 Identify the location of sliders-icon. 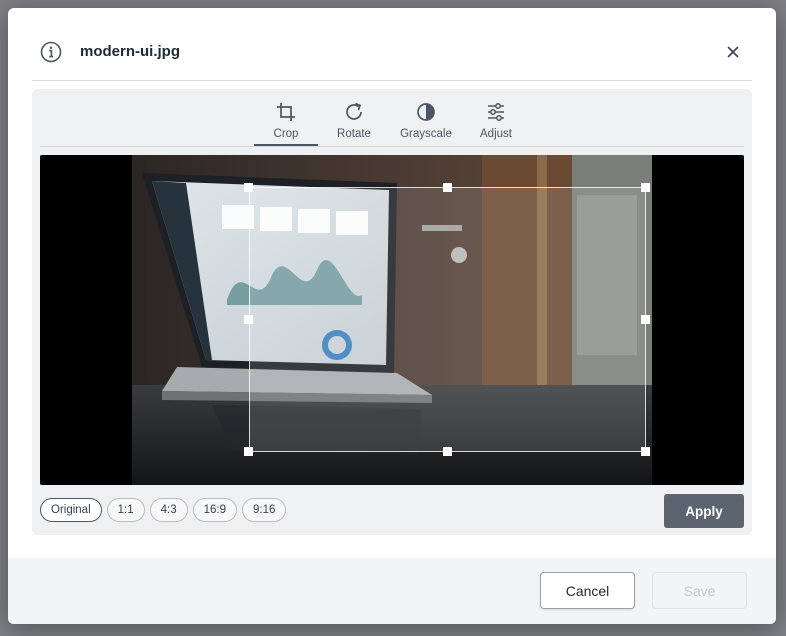
(496, 112).